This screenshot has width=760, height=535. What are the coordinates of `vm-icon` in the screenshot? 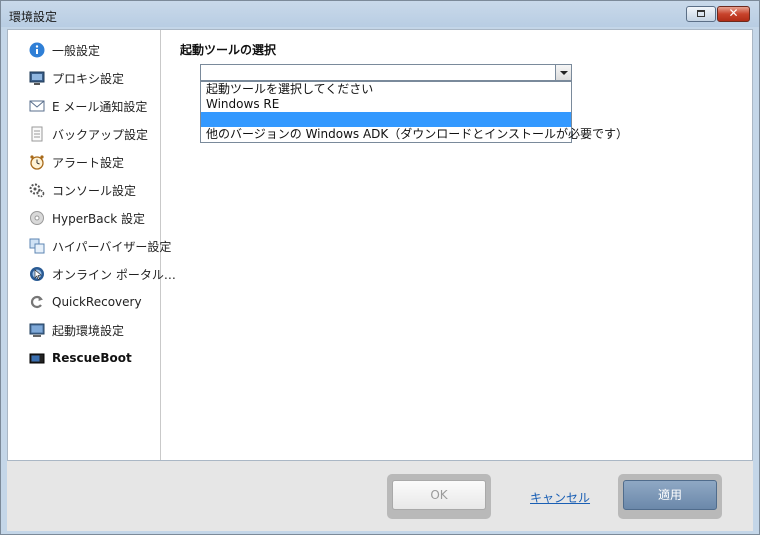 It's located at (37, 246).